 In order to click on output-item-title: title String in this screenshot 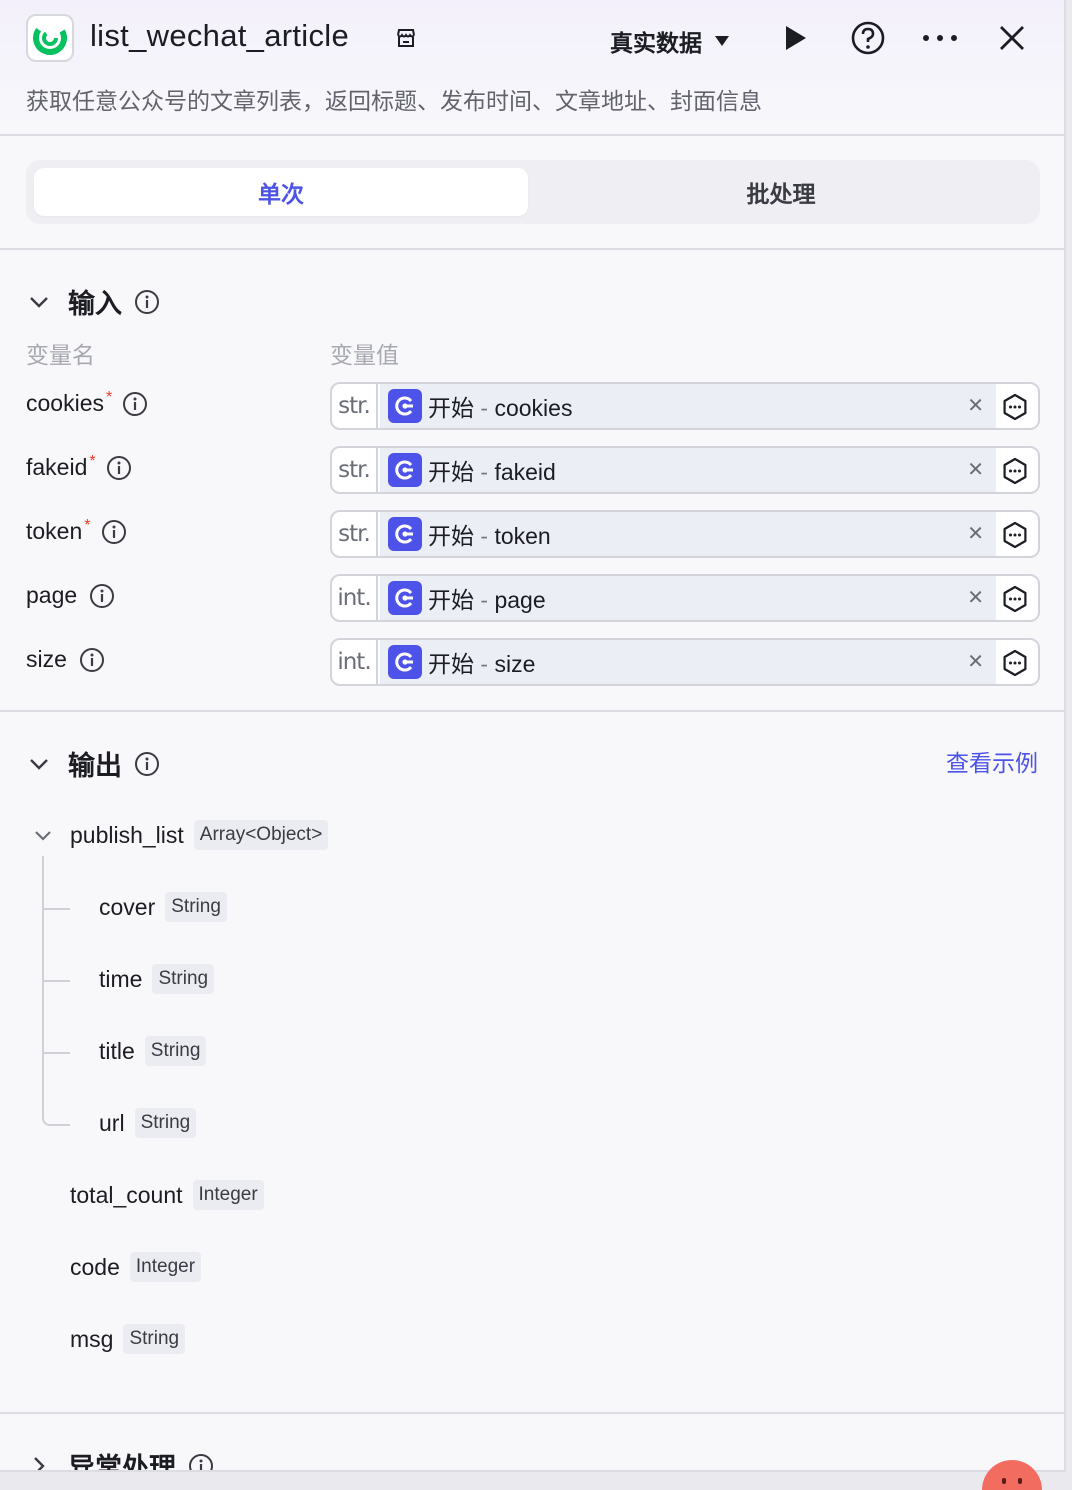, I will do `click(153, 1051)`.